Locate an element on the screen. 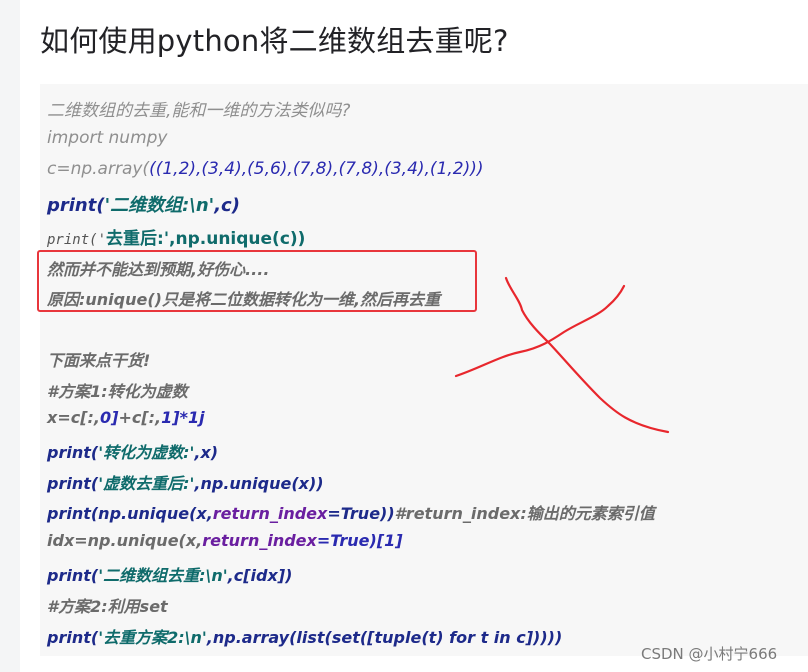  cross-mark-icon is located at coordinates (562, 355).